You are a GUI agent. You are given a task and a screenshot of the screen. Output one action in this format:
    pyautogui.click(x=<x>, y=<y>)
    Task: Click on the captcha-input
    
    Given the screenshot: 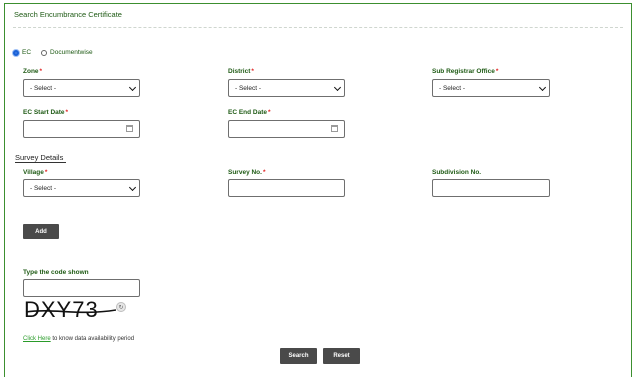 What is the action you would take?
    pyautogui.click(x=81, y=288)
    